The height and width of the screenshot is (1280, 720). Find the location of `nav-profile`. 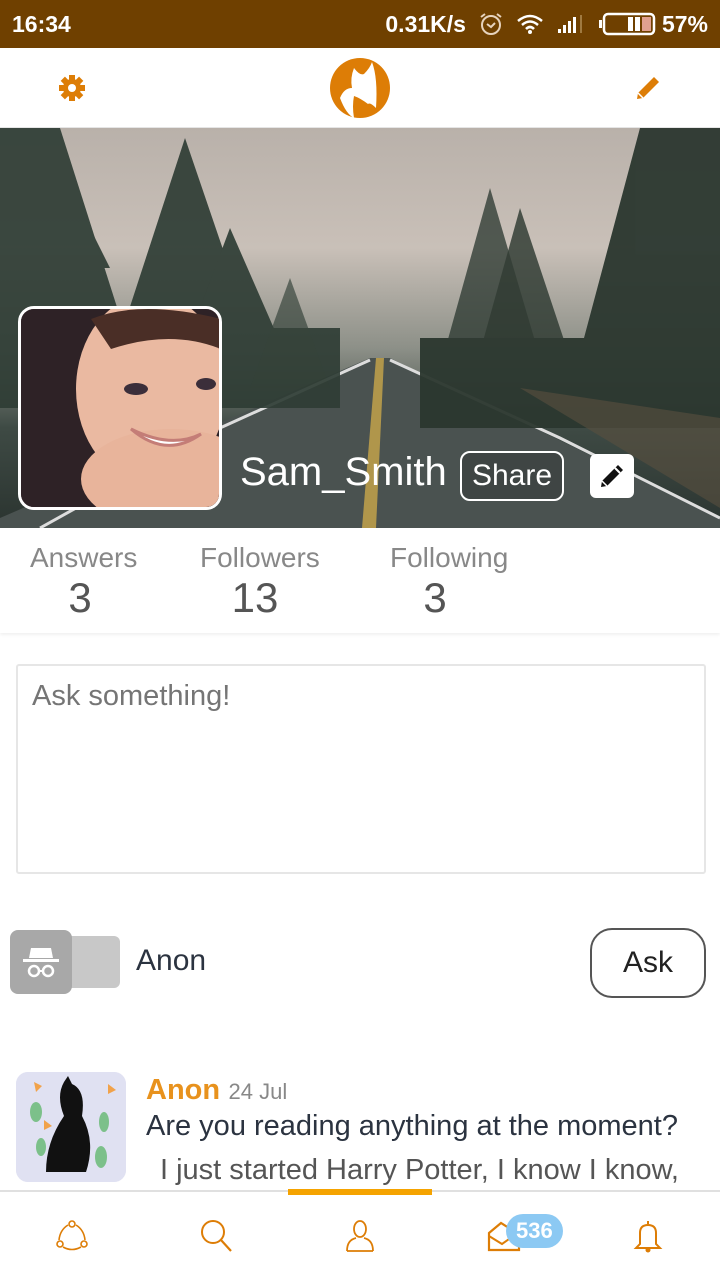

nav-profile is located at coordinates (360, 1236).